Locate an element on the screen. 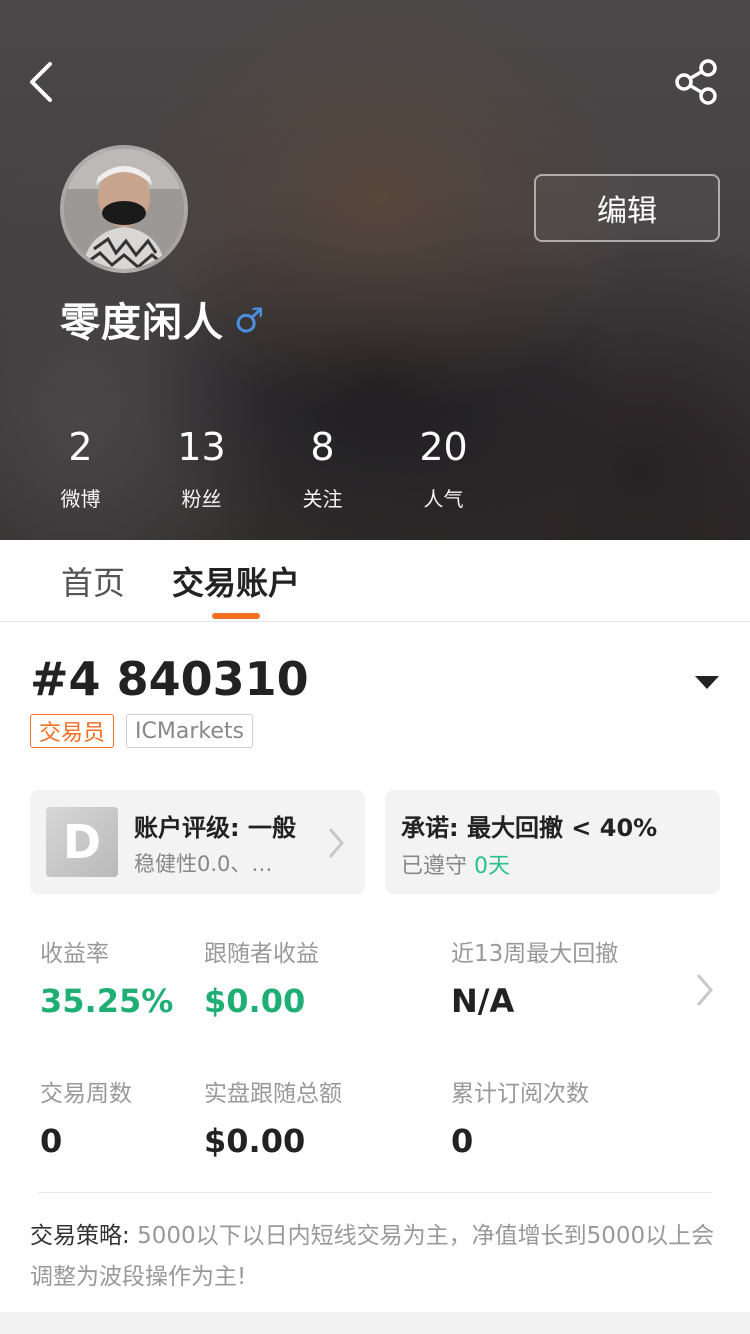  stat-popularity: 20 人气 is located at coordinates (443, 468).